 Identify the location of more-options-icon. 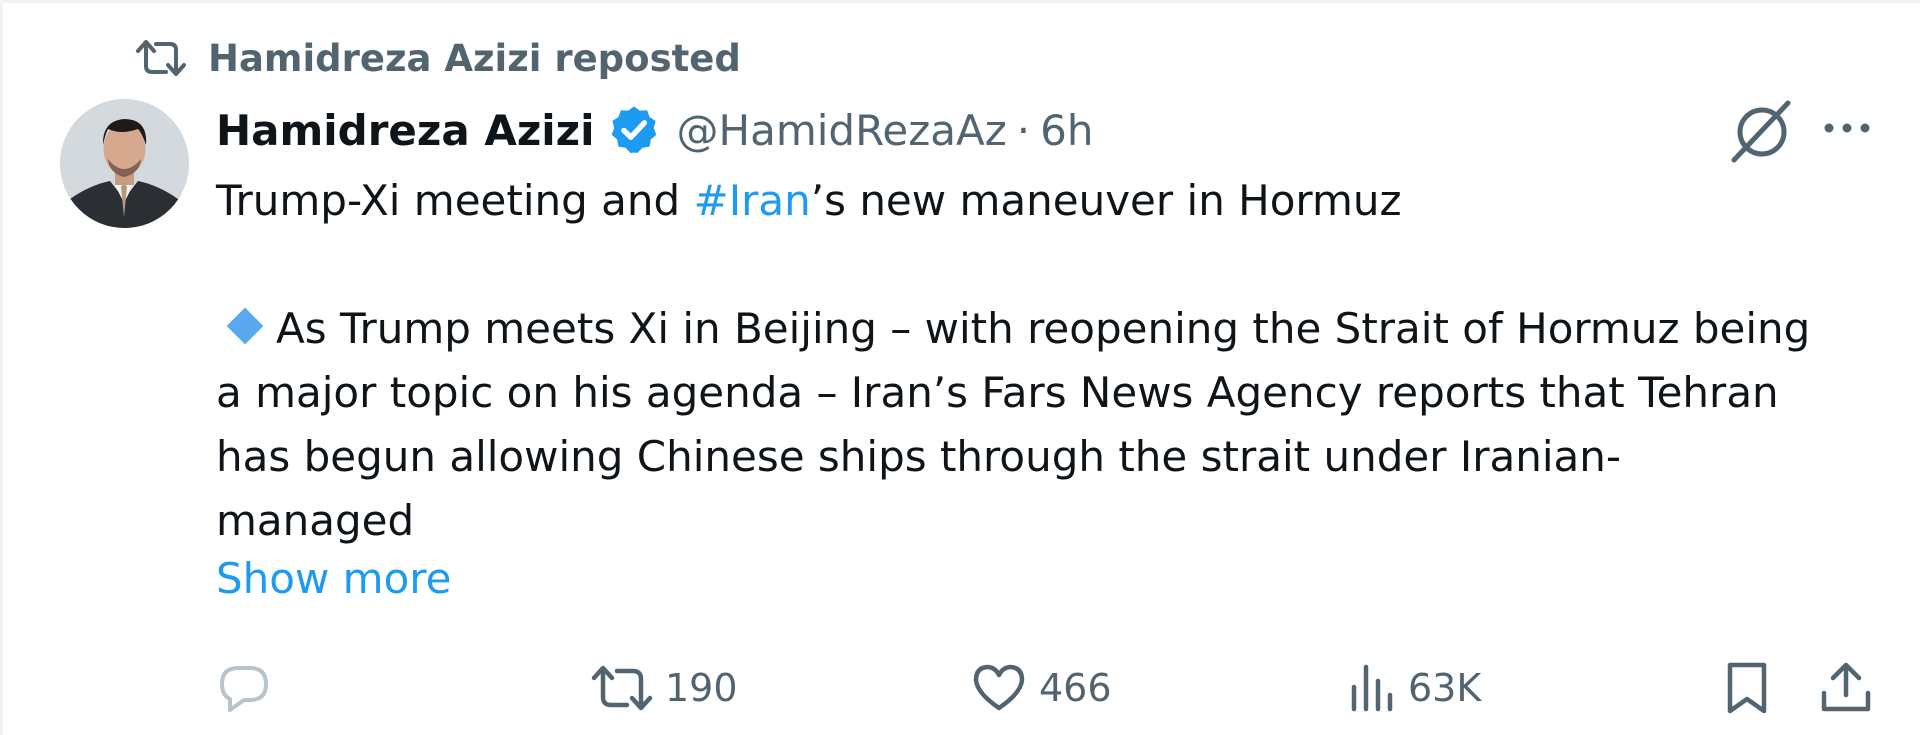
(1847, 128).